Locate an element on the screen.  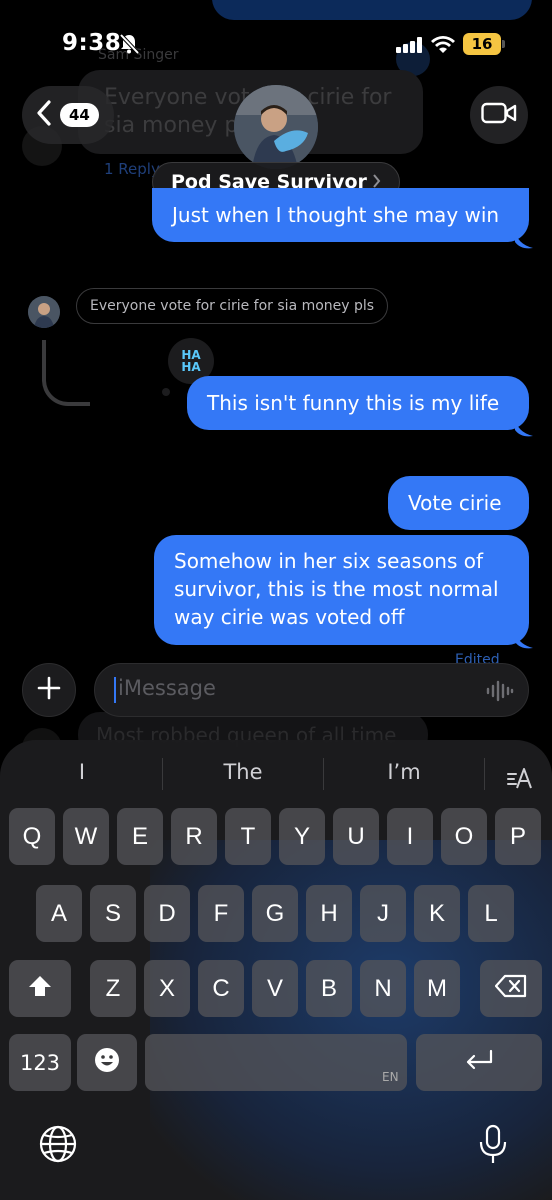
emoji-key is located at coordinates (107, 1062).